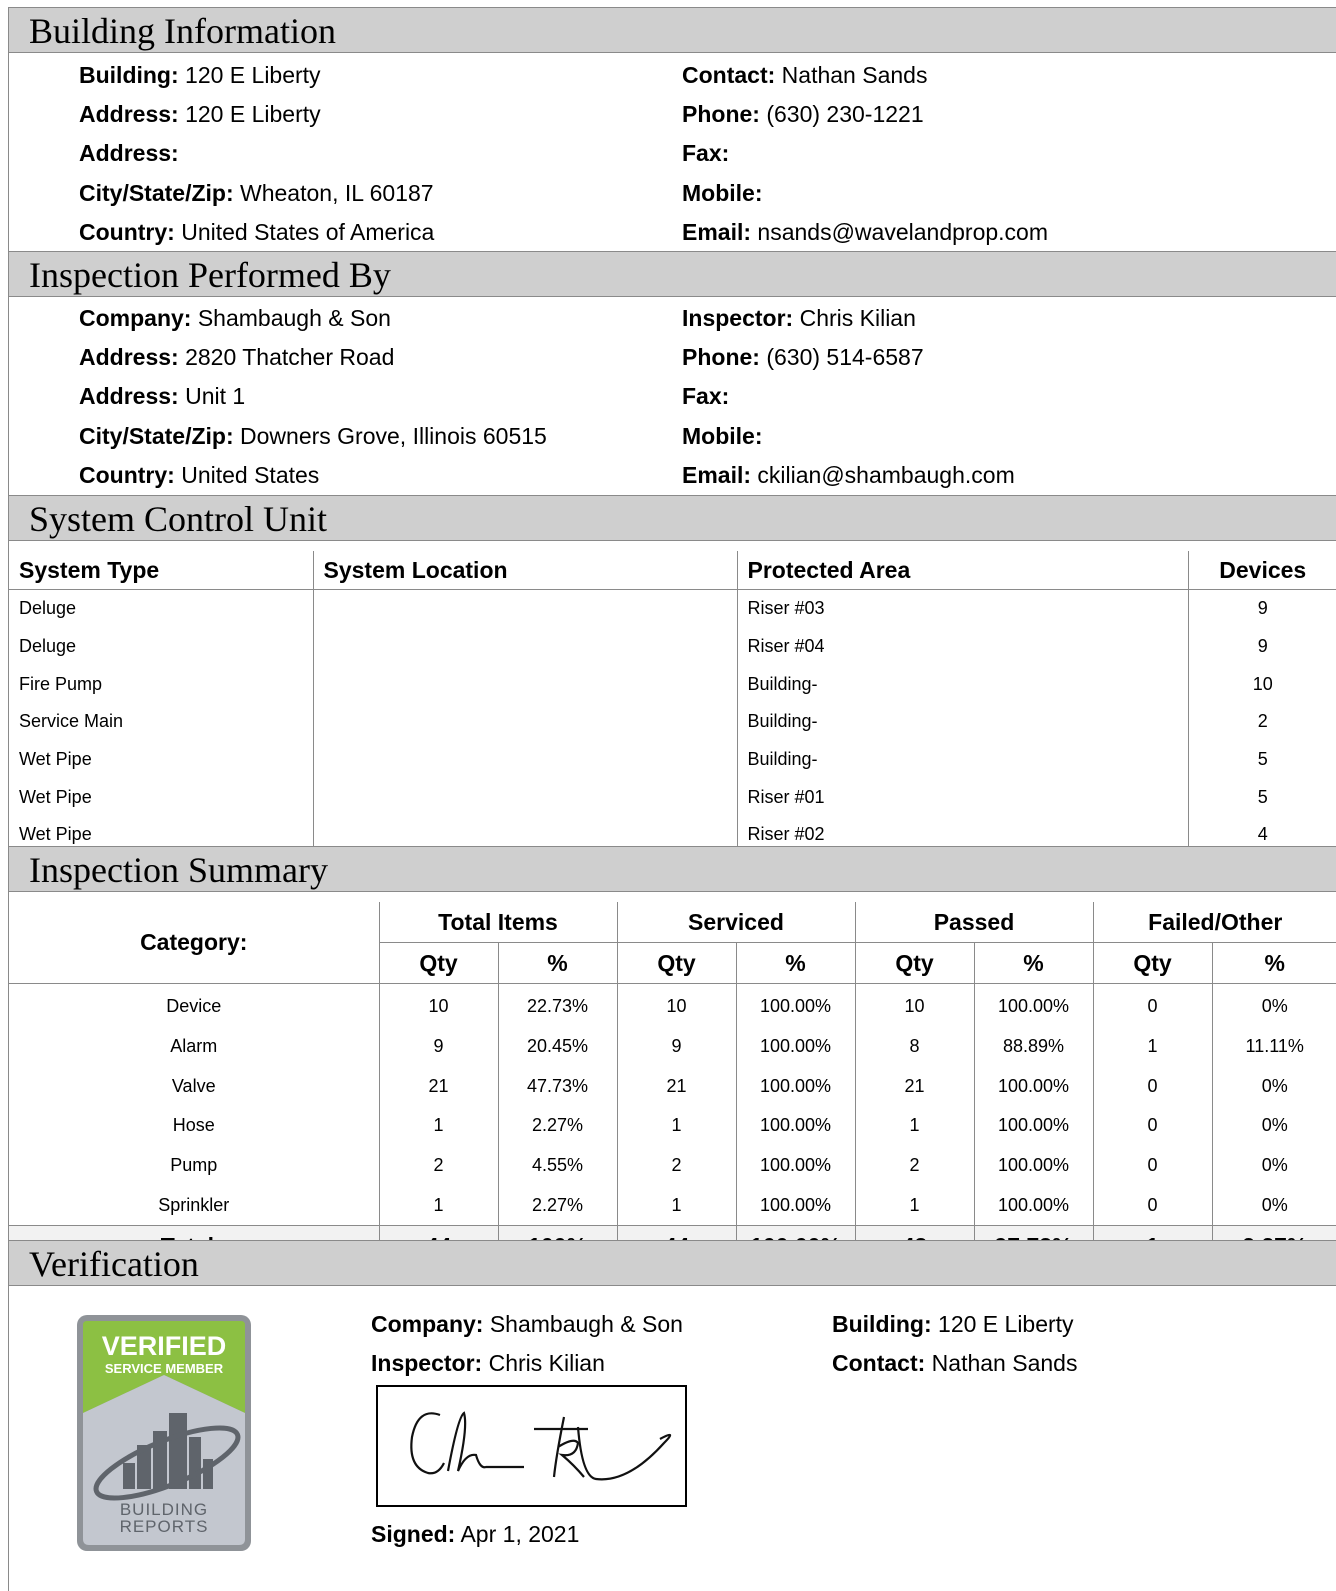 This screenshot has height=1591, width=1336. Describe the element at coordinates (498, 922) in the screenshot. I see `group-total-items: Total Items` at that location.